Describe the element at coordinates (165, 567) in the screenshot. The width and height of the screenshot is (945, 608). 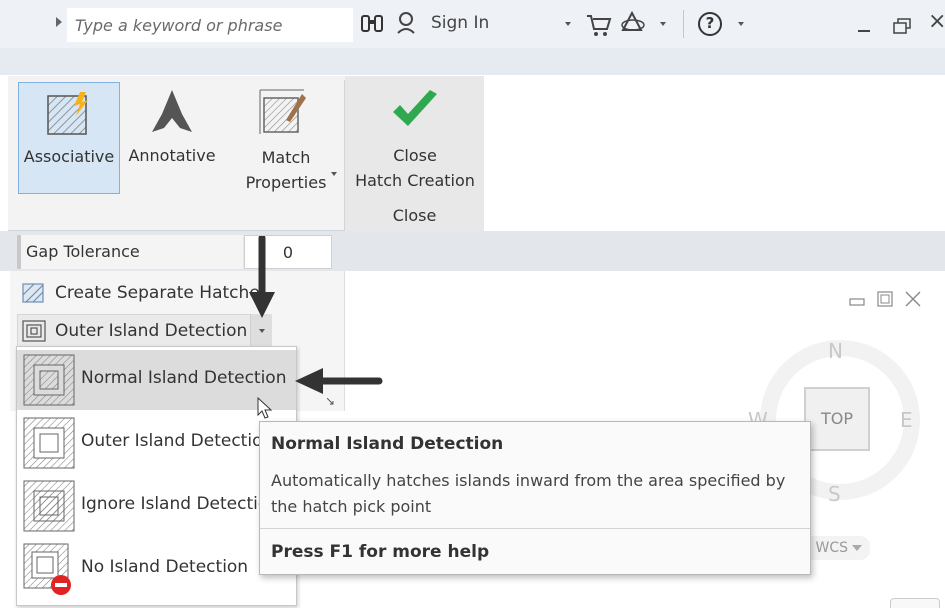
I see `list-item-label: No Island Detection` at that location.